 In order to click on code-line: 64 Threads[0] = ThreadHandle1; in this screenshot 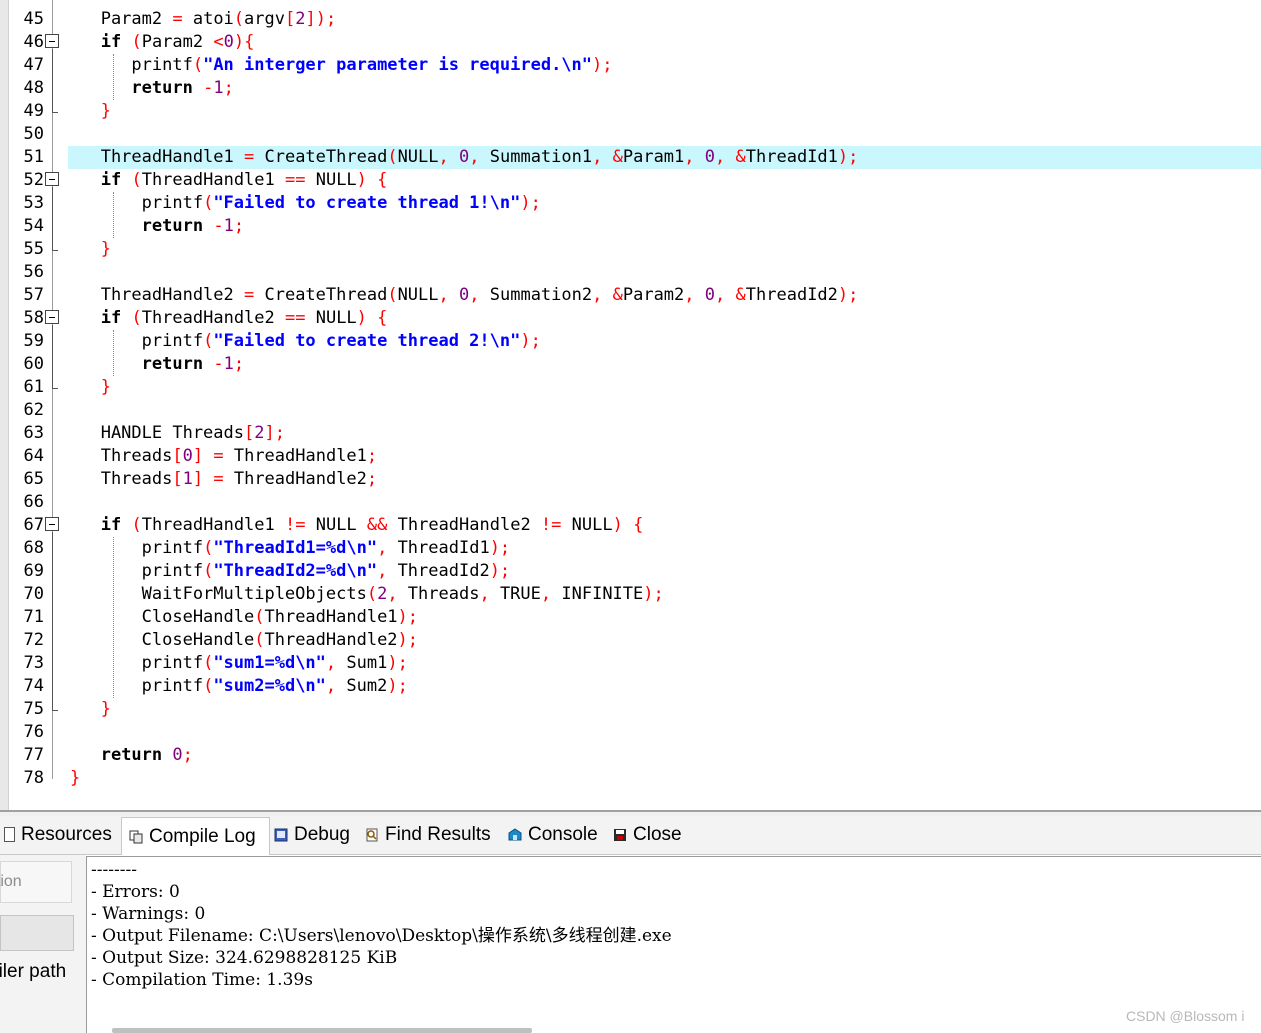, I will do `click(630, 456)`.